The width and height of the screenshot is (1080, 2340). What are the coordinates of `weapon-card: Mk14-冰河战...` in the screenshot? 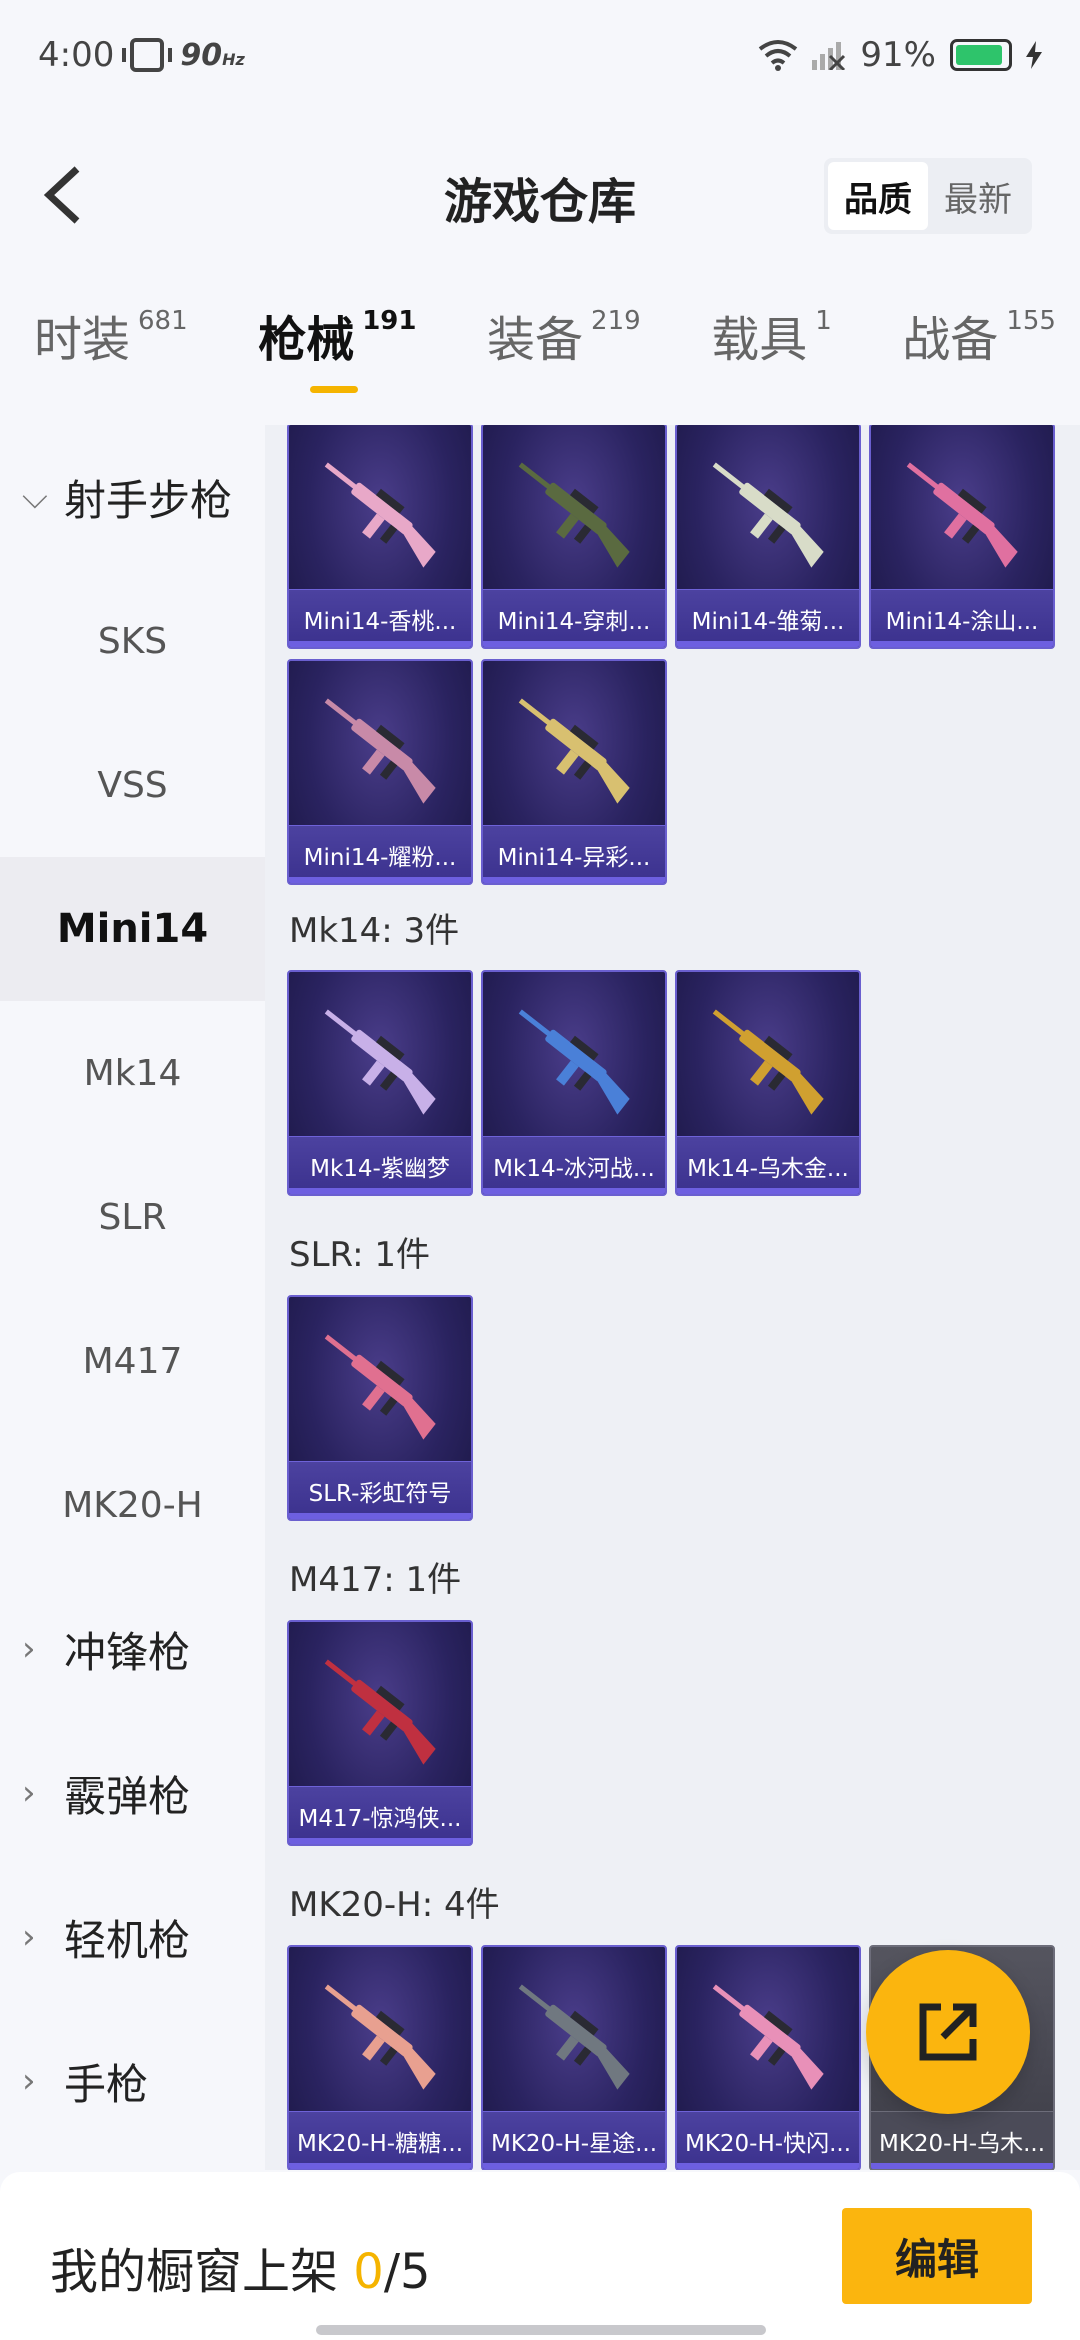 It's located at (574, 1083).